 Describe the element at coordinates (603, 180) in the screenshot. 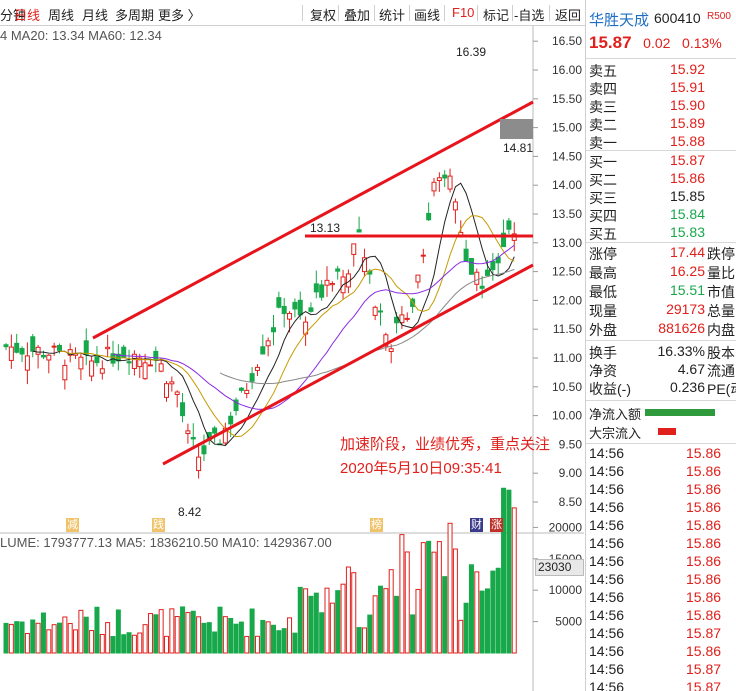

I see `bid-label: 买二` at that location.